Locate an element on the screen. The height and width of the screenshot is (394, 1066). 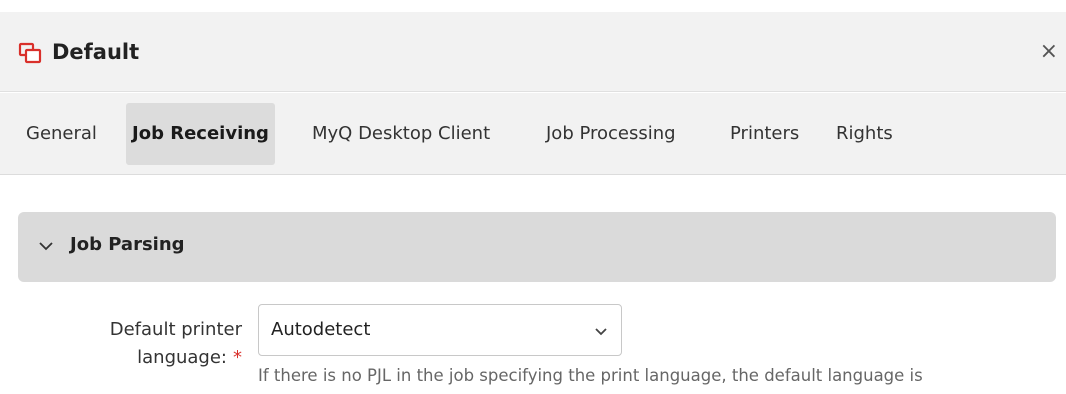
section-title: Job Parsing is located at coordinates (127, 244).